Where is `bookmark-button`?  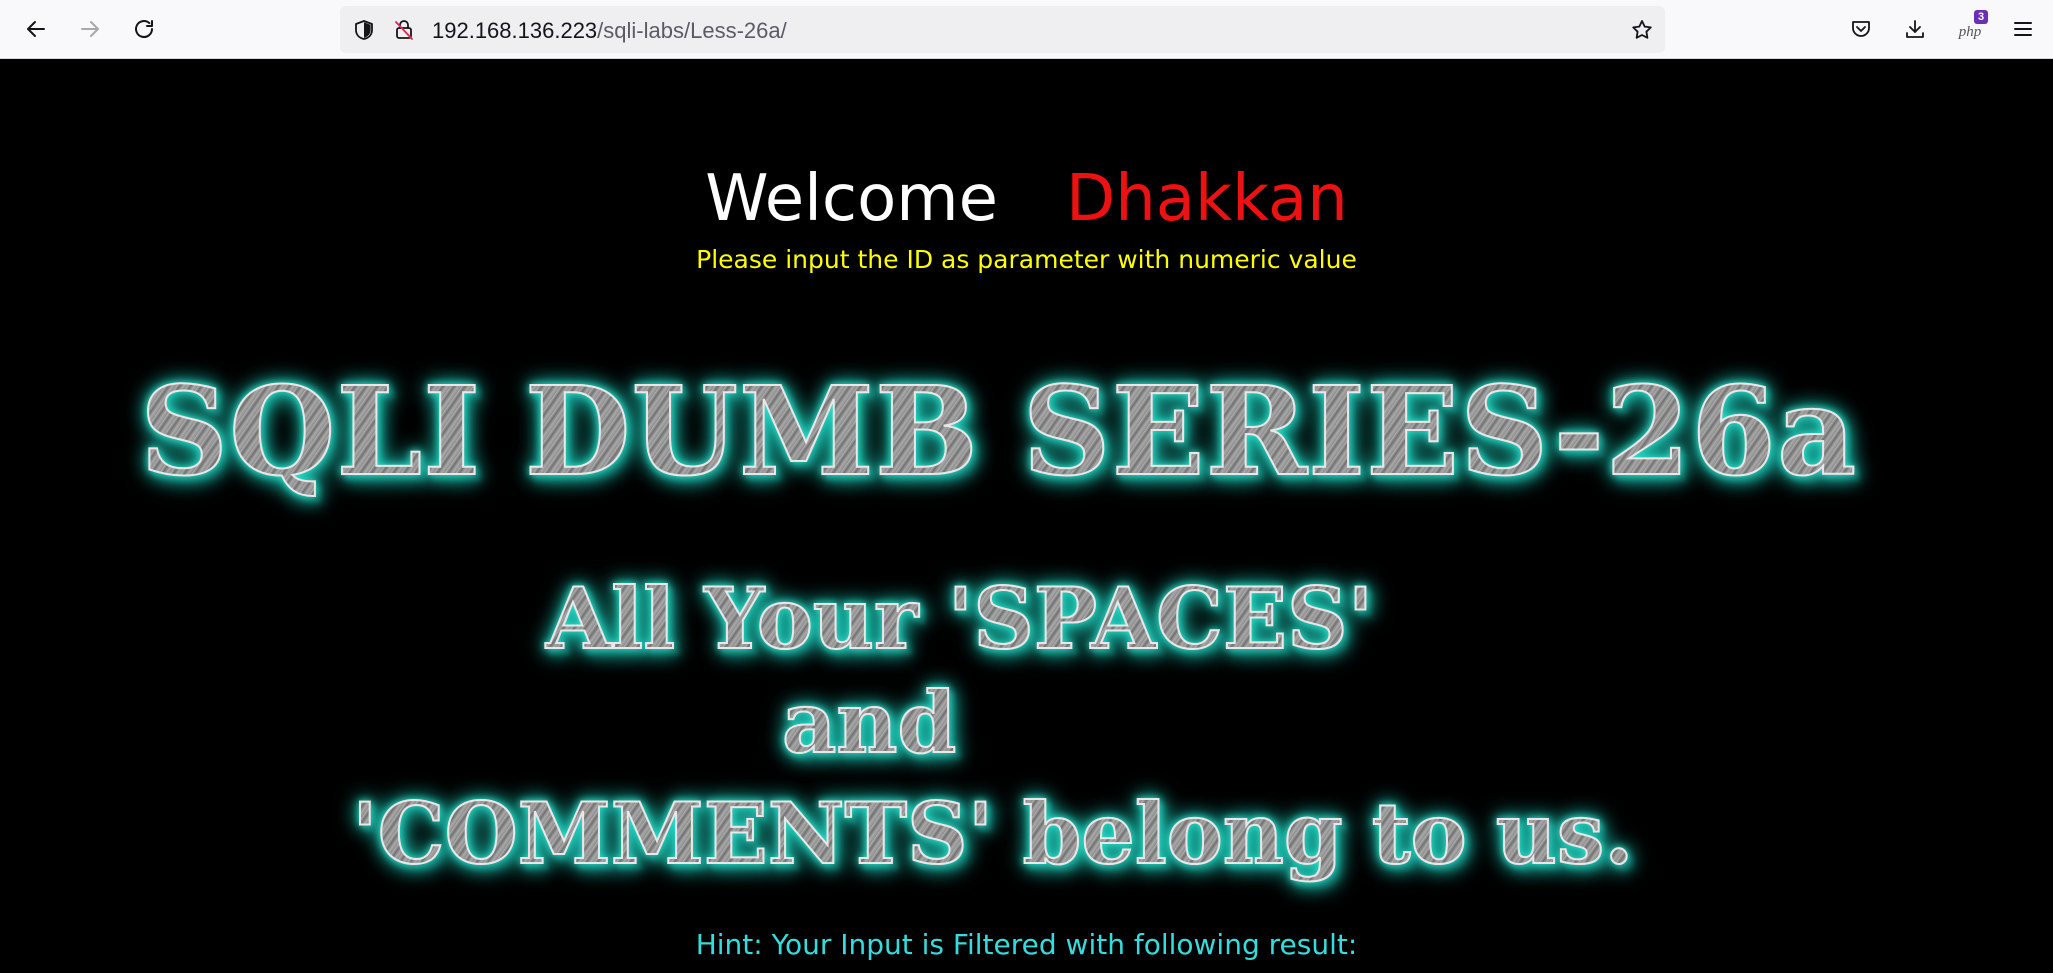
bookmark-button is located at coordinates (1642, 30).